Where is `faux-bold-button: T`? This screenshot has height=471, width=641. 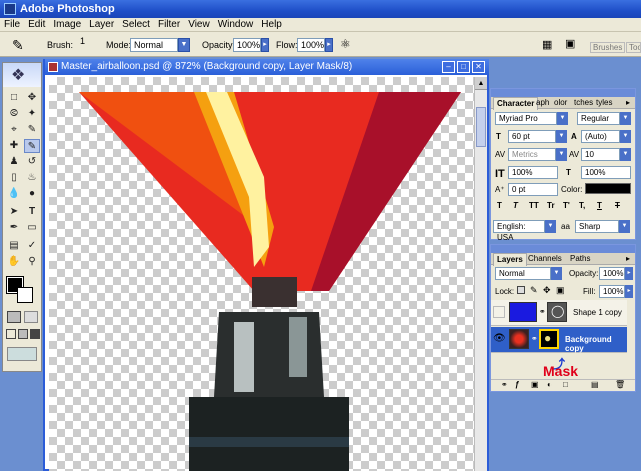 faux-bold-button: T is located at coordinates (499, 205).